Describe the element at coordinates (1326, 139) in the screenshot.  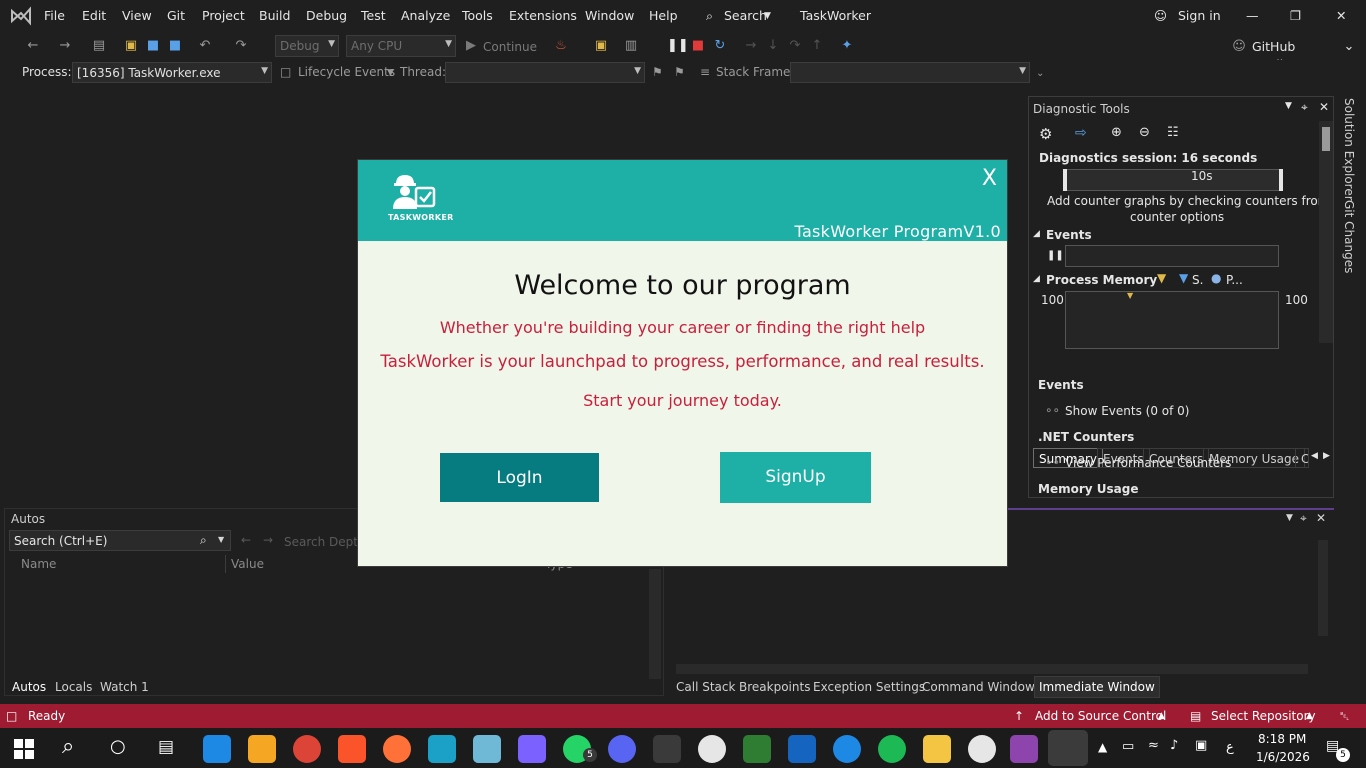
I see `diag-scroll-thumb` at that location.